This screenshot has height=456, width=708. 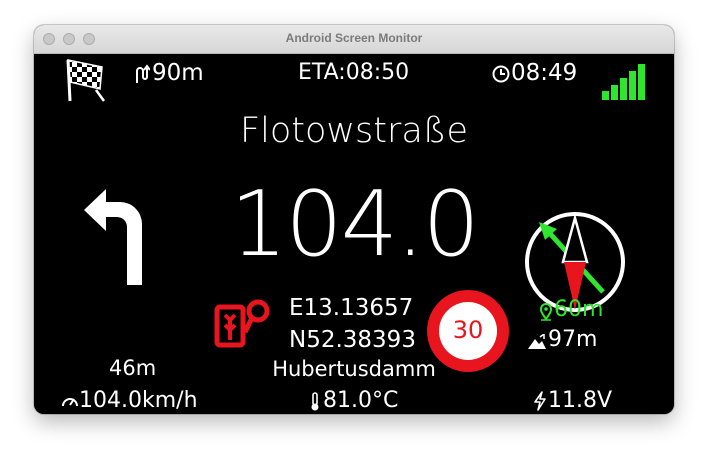 What do you see at coordinates (361, 400) in the screenshot?
I see `temperature-value: 81.0°C` at bounding box center [361, 400].